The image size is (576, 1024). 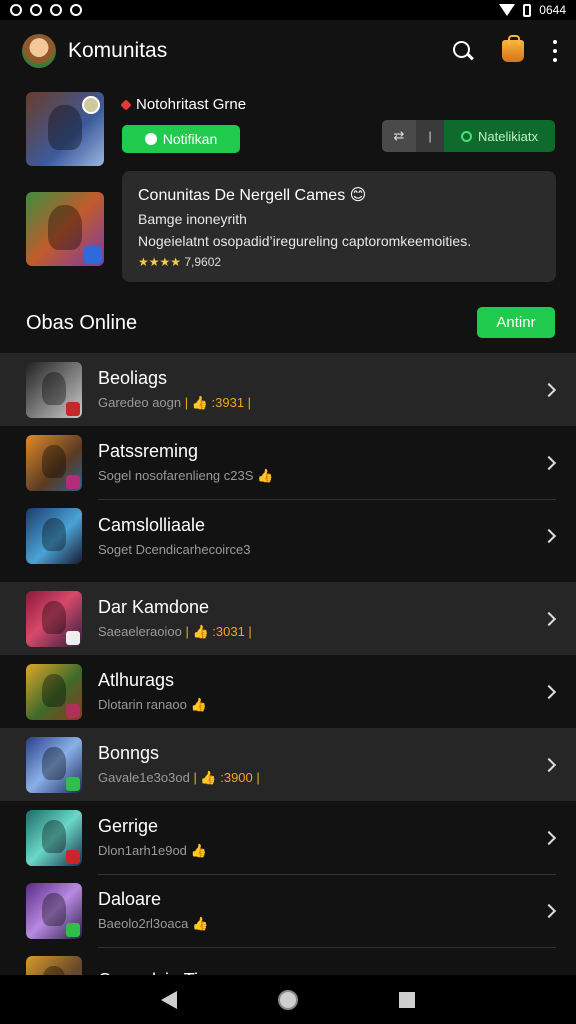 I want to click on game-title: Atlhurags, so click(x=136, y=680).